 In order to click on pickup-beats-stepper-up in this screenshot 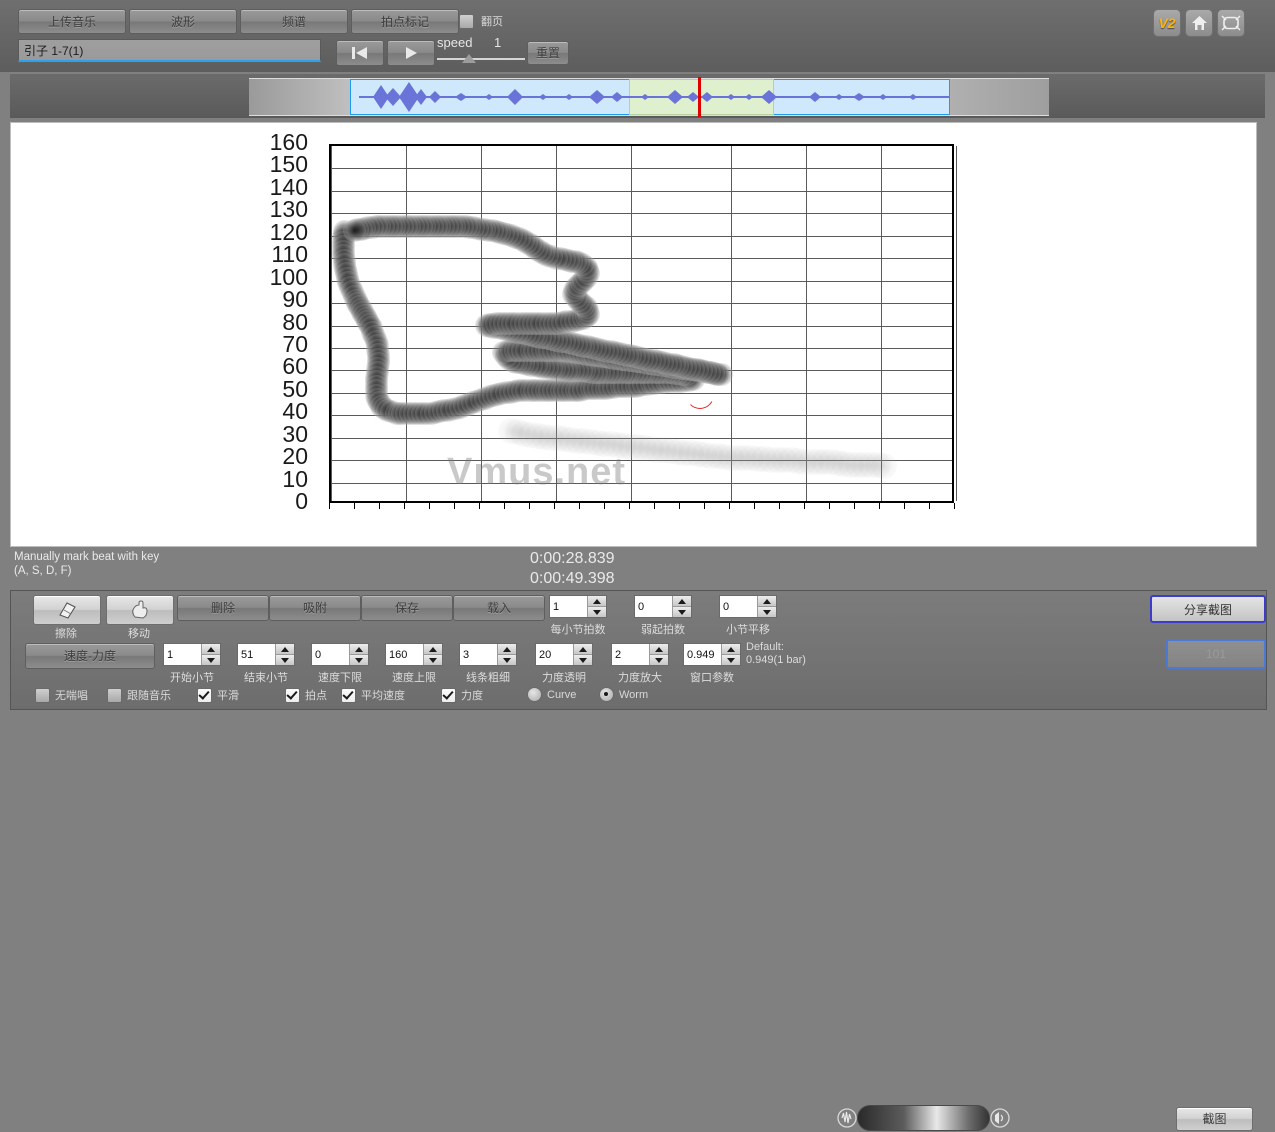, I will do `click(682, 601)`.